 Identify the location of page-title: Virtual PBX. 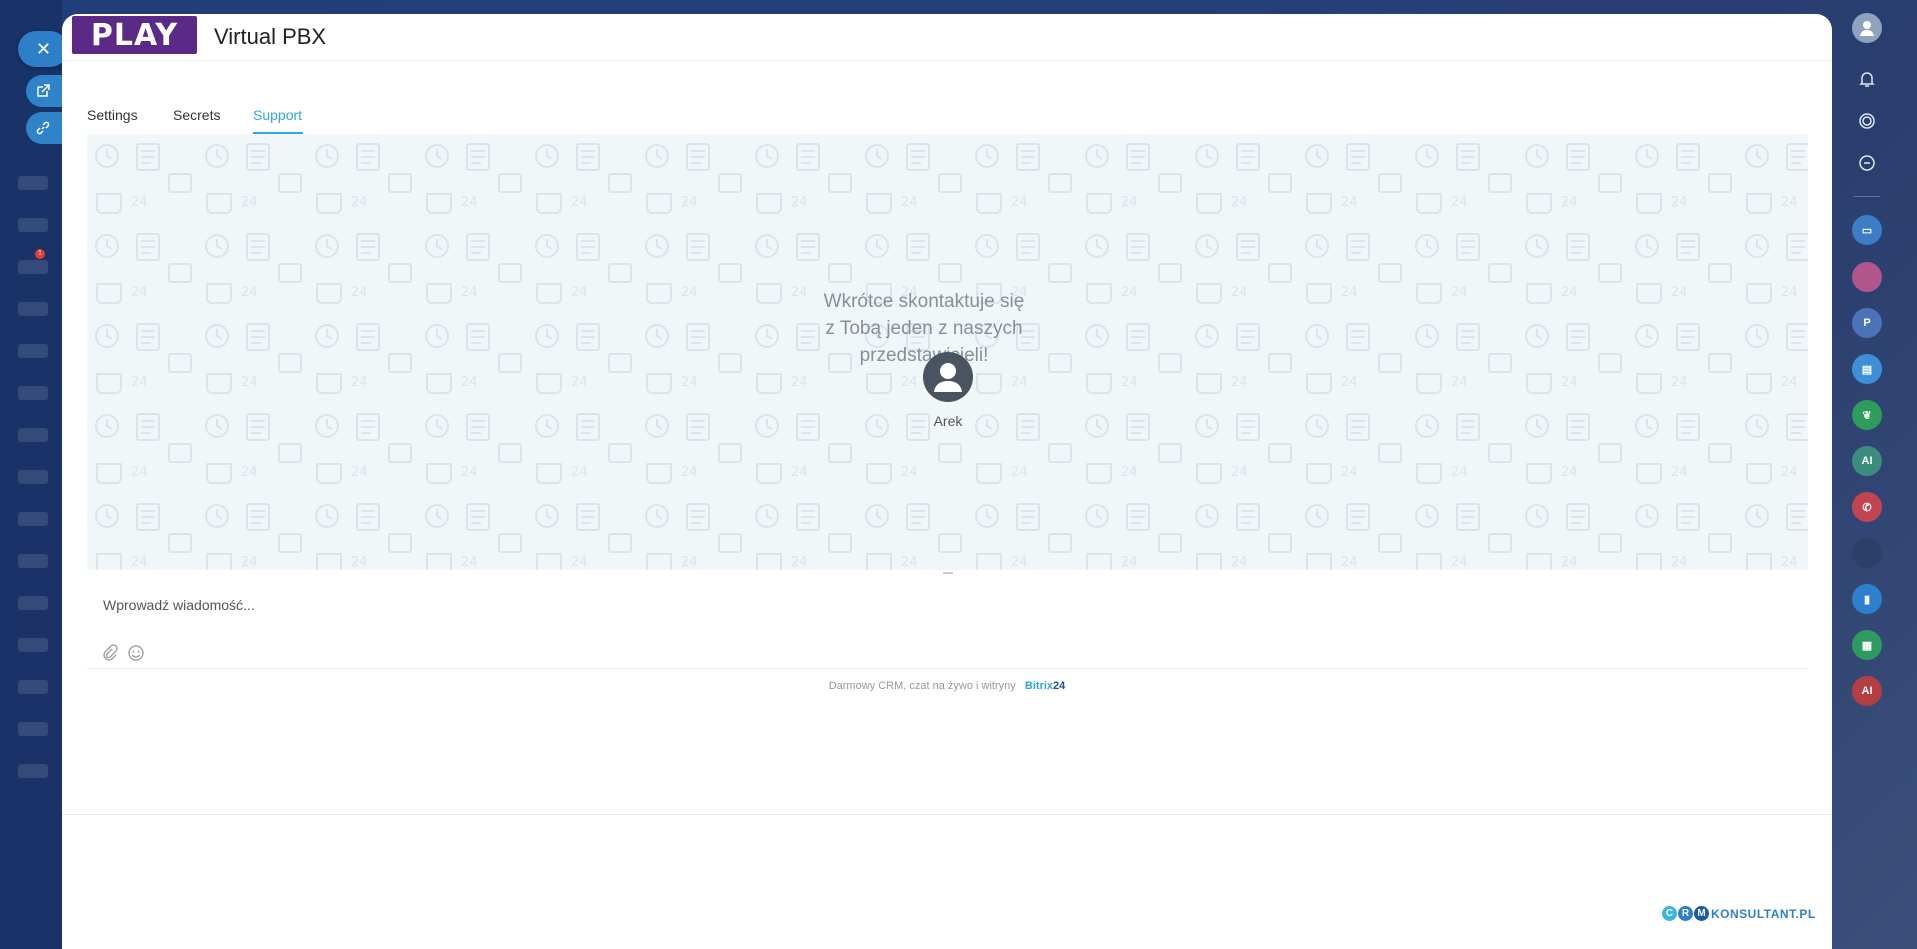
(270, 36).